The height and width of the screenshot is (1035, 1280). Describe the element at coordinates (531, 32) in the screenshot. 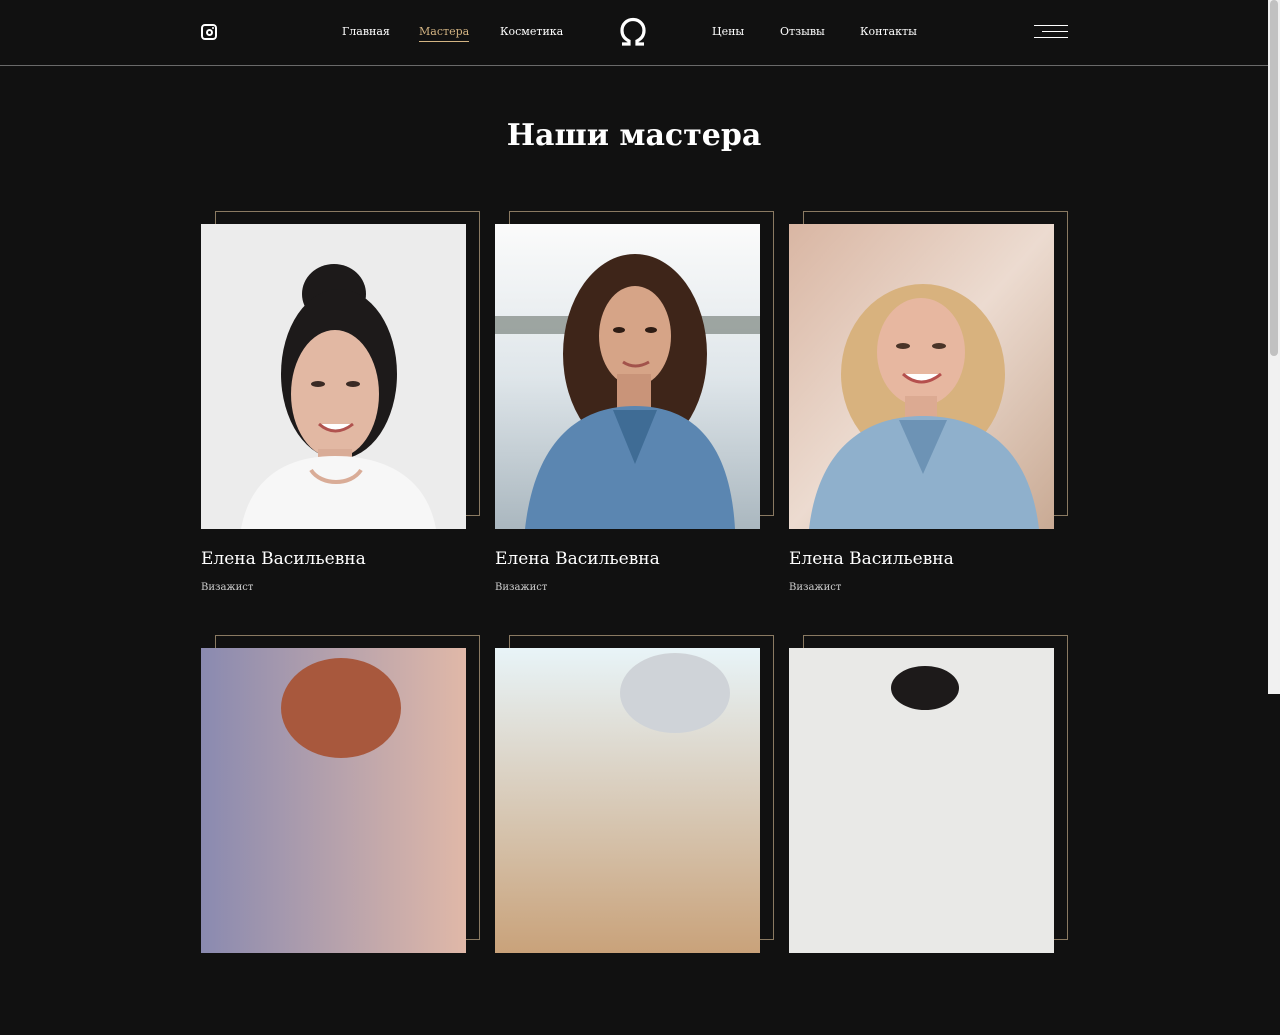

I see `nav-item-cosmetics: Косметика` at that location.